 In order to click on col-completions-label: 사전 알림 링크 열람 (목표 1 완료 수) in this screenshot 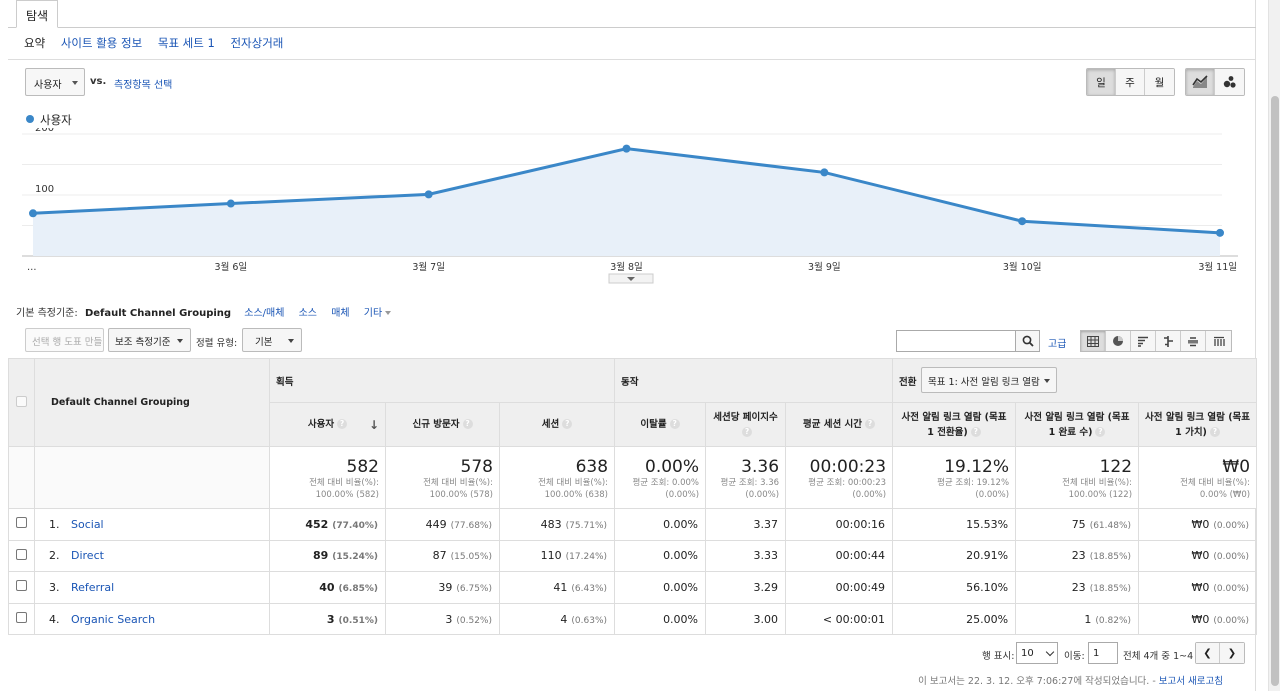, I will do `click(1077, 424)`.